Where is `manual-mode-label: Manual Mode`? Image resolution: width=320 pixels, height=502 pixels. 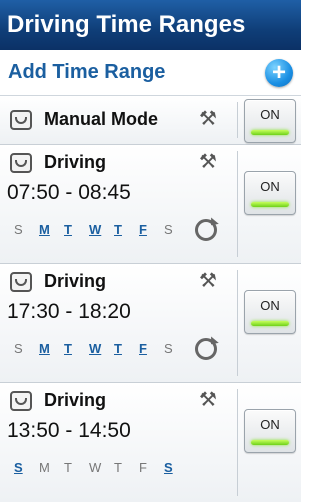
manual-mode-label: Manual Mode is located at coordinates (101, 119).